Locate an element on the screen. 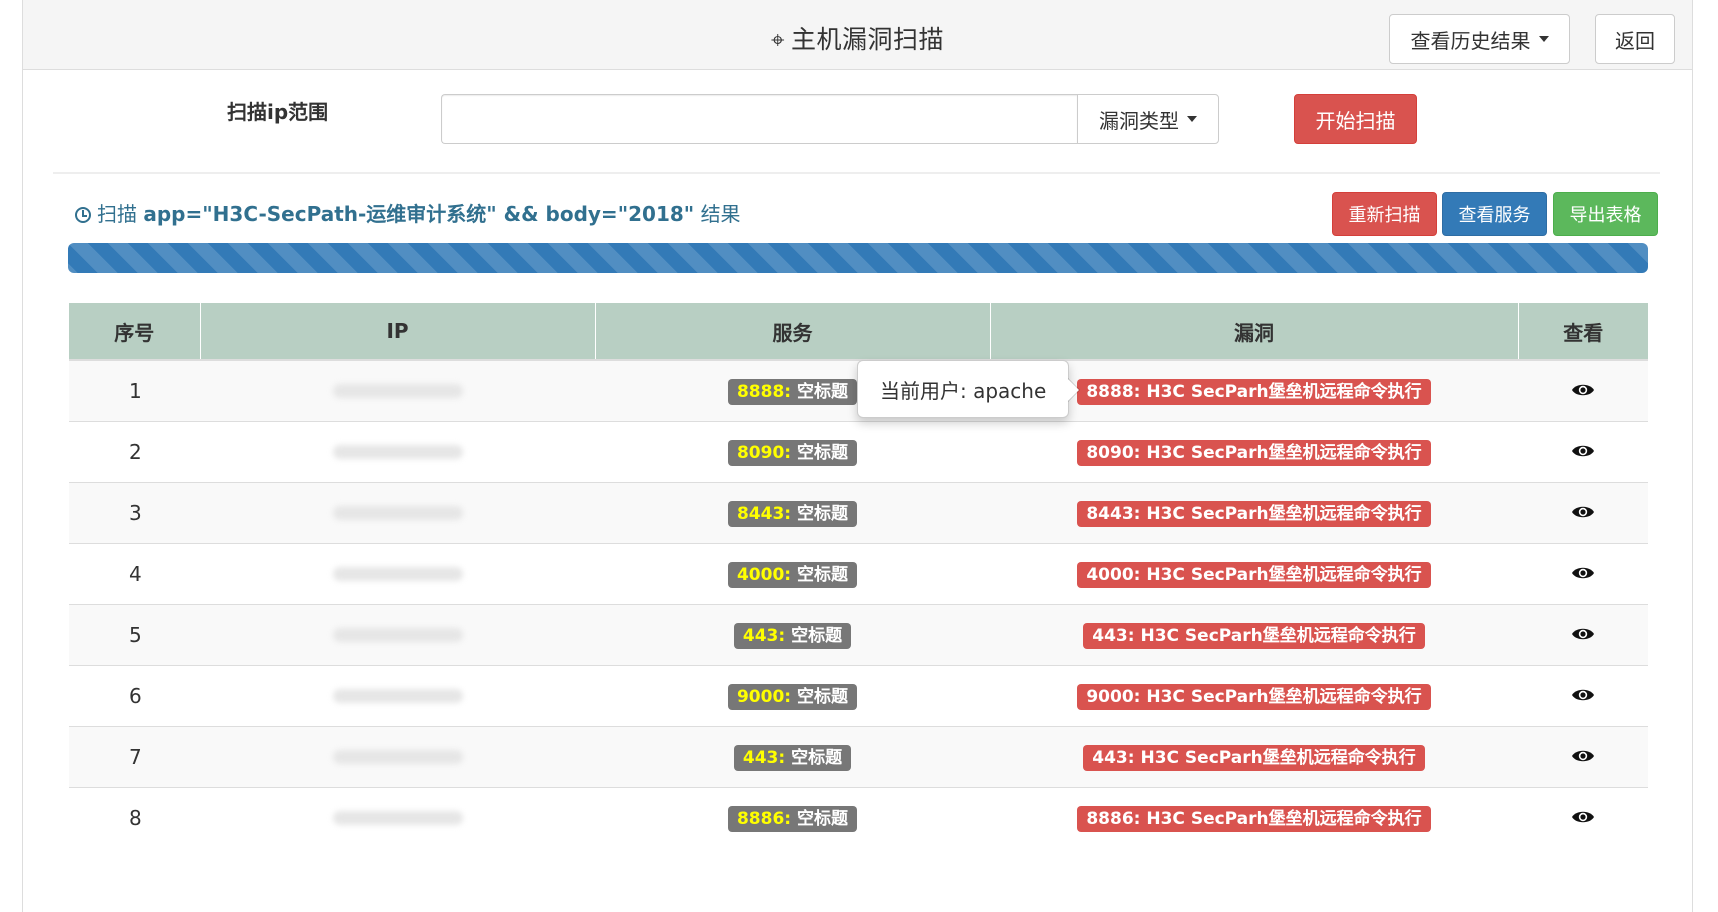 The image size is (1718, 912). scan-ip-range-input is located at coordinates (759, 119).